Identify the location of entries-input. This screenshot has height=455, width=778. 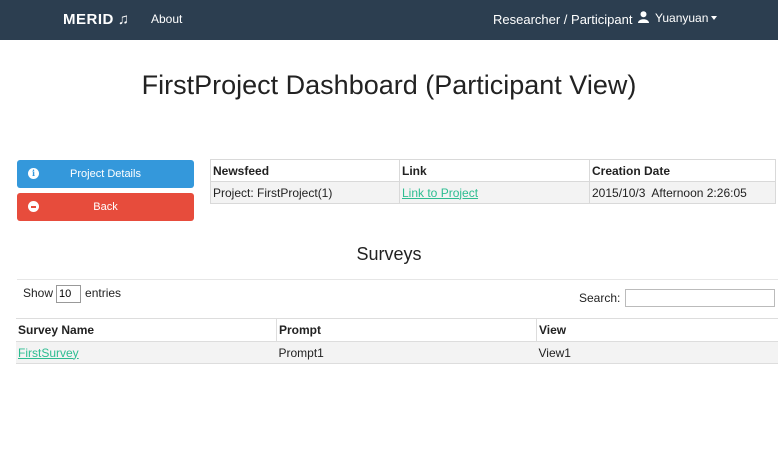
(69, 294).